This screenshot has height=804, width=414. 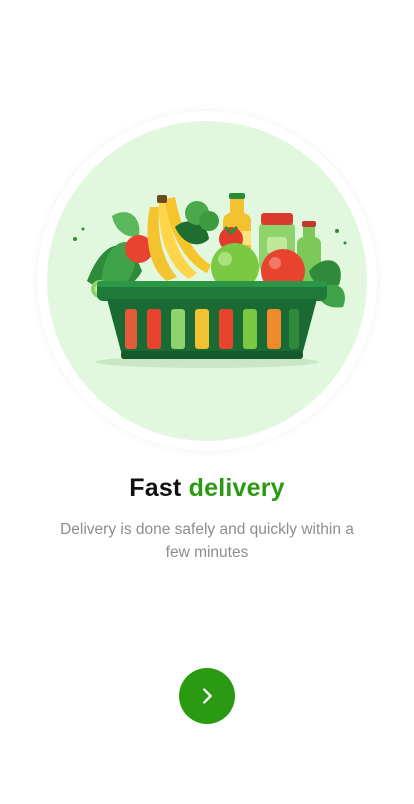 What do you see at coordinates (210, 280) in the screenshot?
I see `grocery-basket-icon` at bounding box center [210, 280].